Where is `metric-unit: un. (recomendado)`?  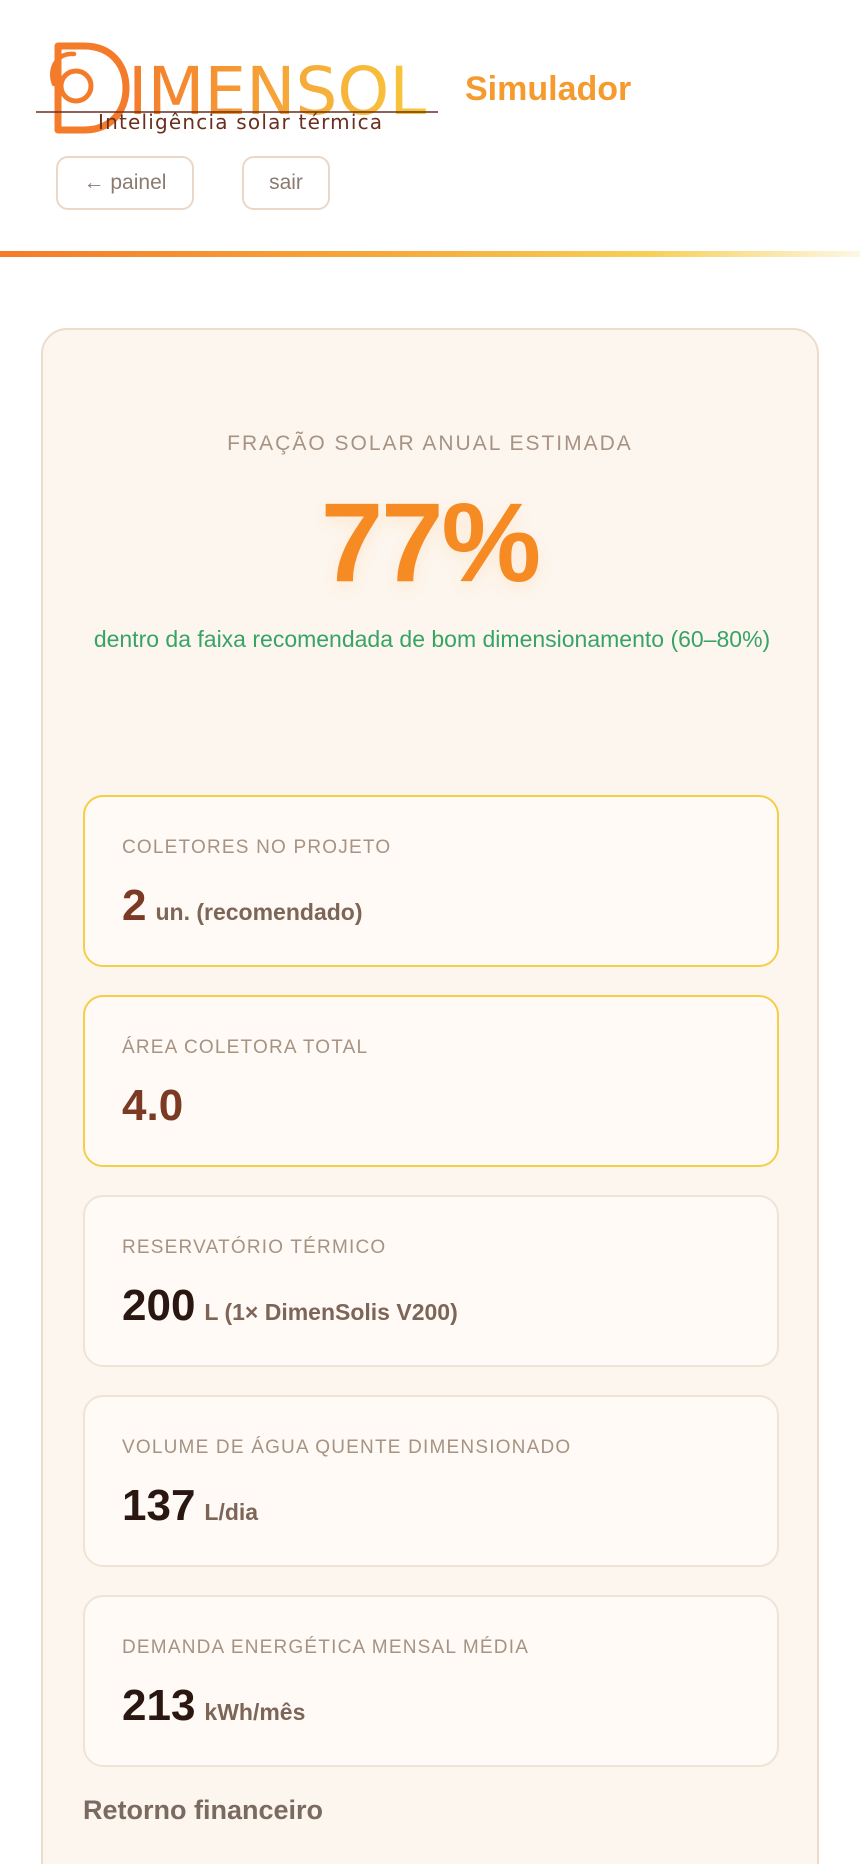 metric-unit: un. (recomendado) is located at coordinates (259, 912).